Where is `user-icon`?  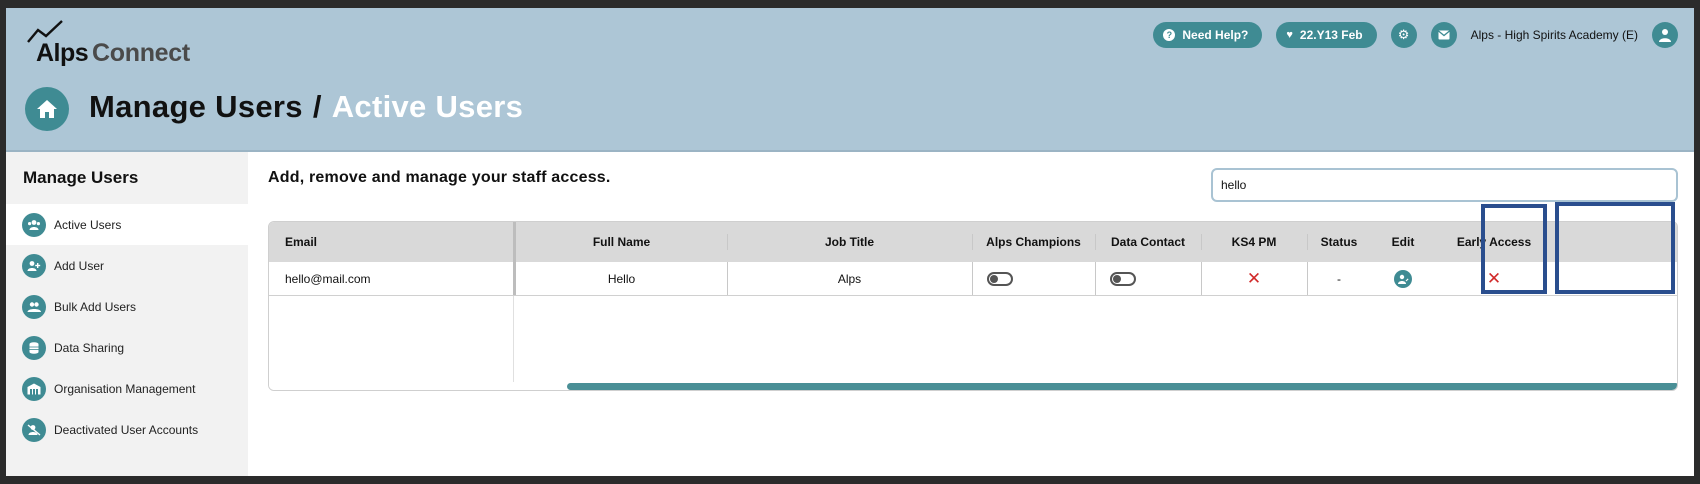 user-icon is located at coordinates (1665, 35).